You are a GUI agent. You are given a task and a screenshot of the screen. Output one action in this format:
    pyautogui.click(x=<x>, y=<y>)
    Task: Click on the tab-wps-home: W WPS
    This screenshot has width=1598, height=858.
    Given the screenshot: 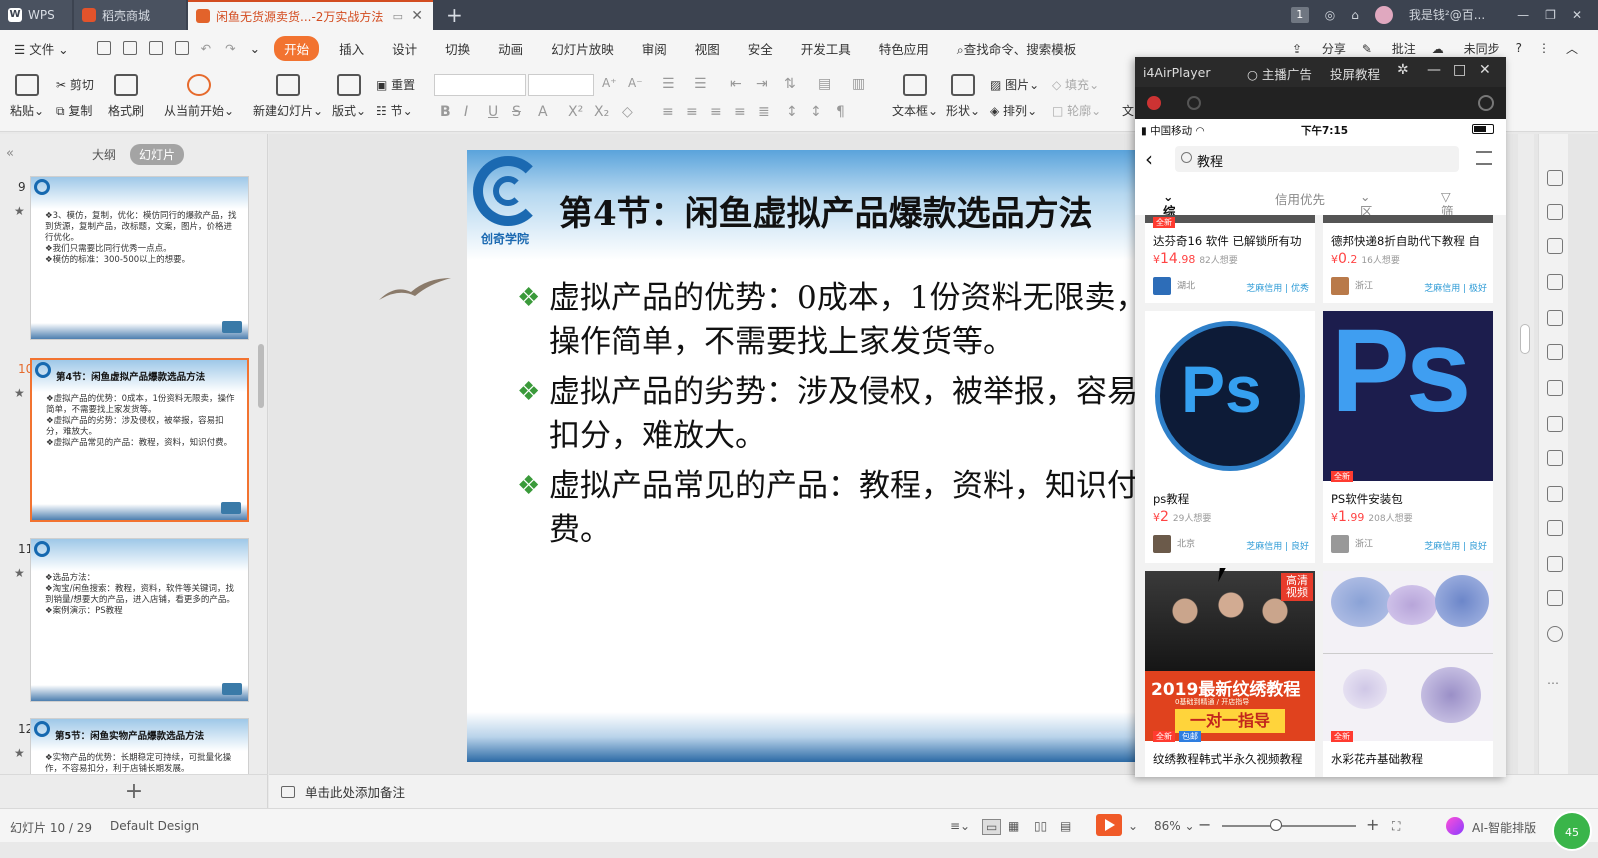 What is the action you would take?
    pyautogui.click(x=36, y=15)
    